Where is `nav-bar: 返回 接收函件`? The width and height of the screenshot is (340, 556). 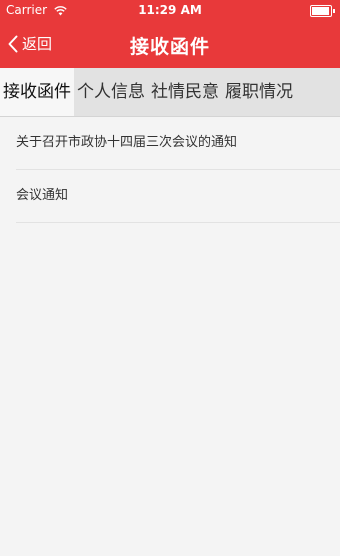 nav-bar: 返回 接收函件 is located at coordinates (170, 45).